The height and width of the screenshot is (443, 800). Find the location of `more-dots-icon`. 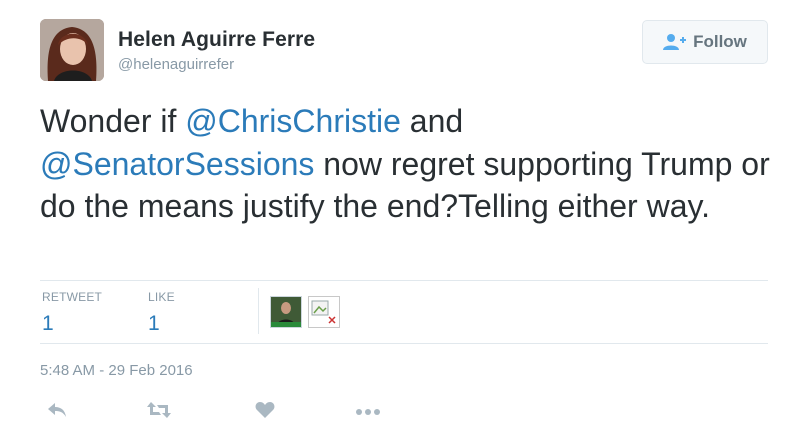

more-dots-icon is located at coordinates (368, 412).